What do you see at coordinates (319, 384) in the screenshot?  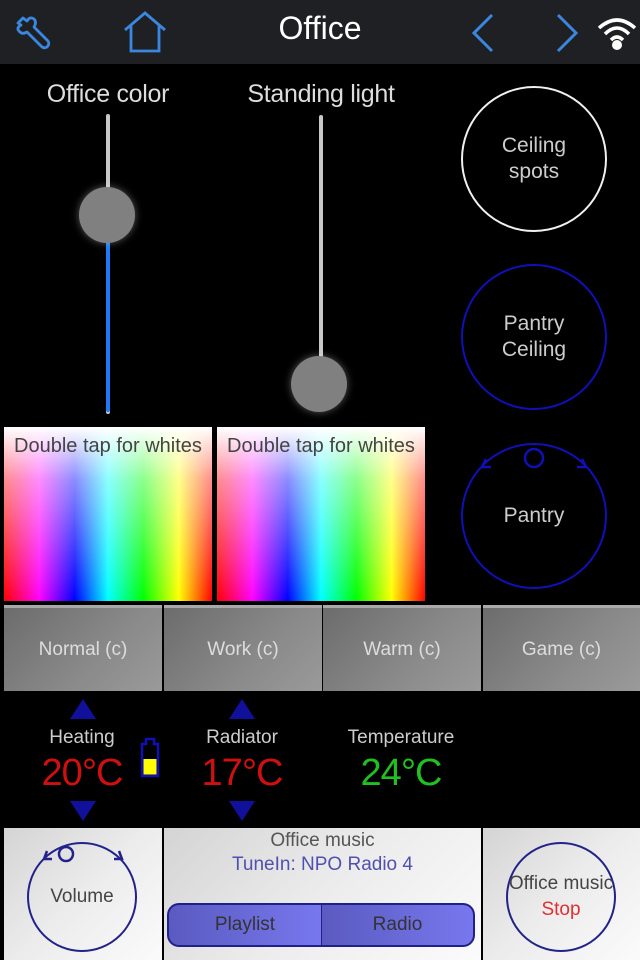 I see `standing-light-thumb` at bounding box center [319, 384].